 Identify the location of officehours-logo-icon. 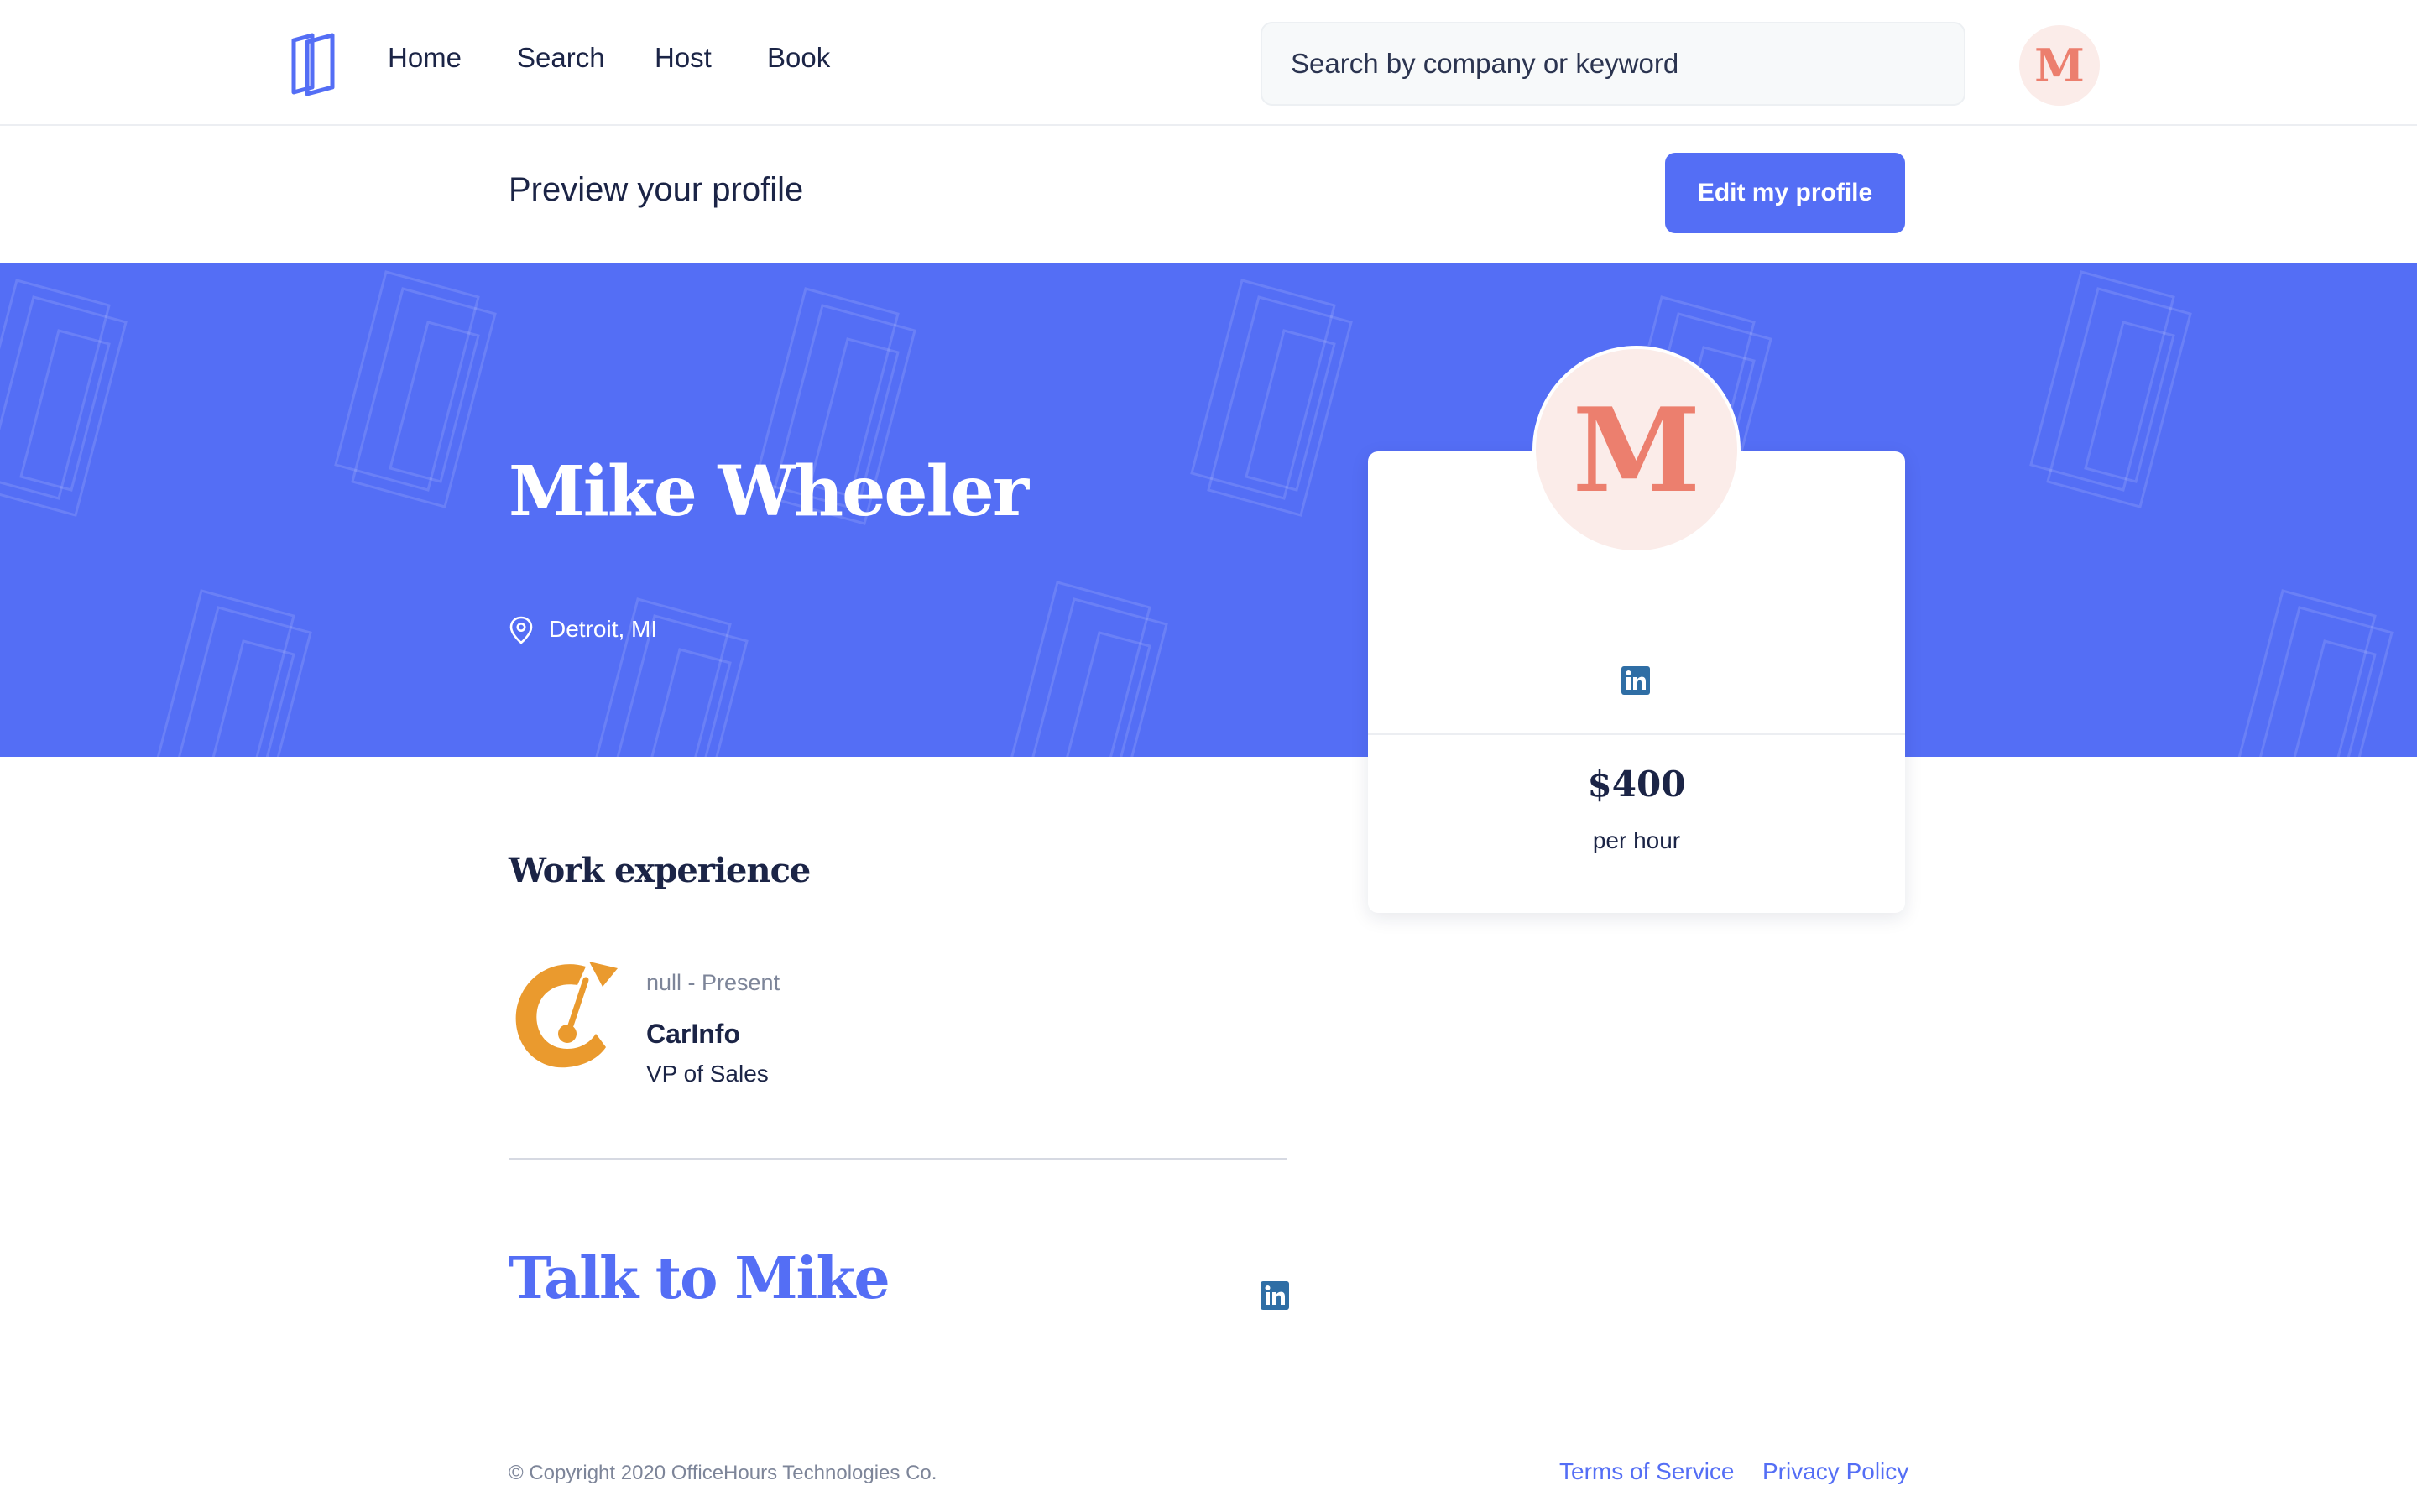
(313, 64).